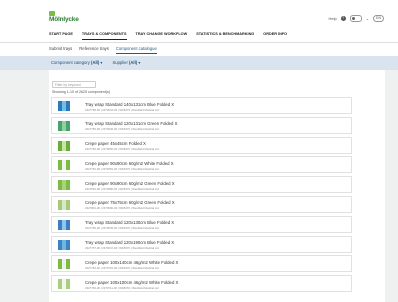  I want to click on language-label: EN, so click(378, 18).